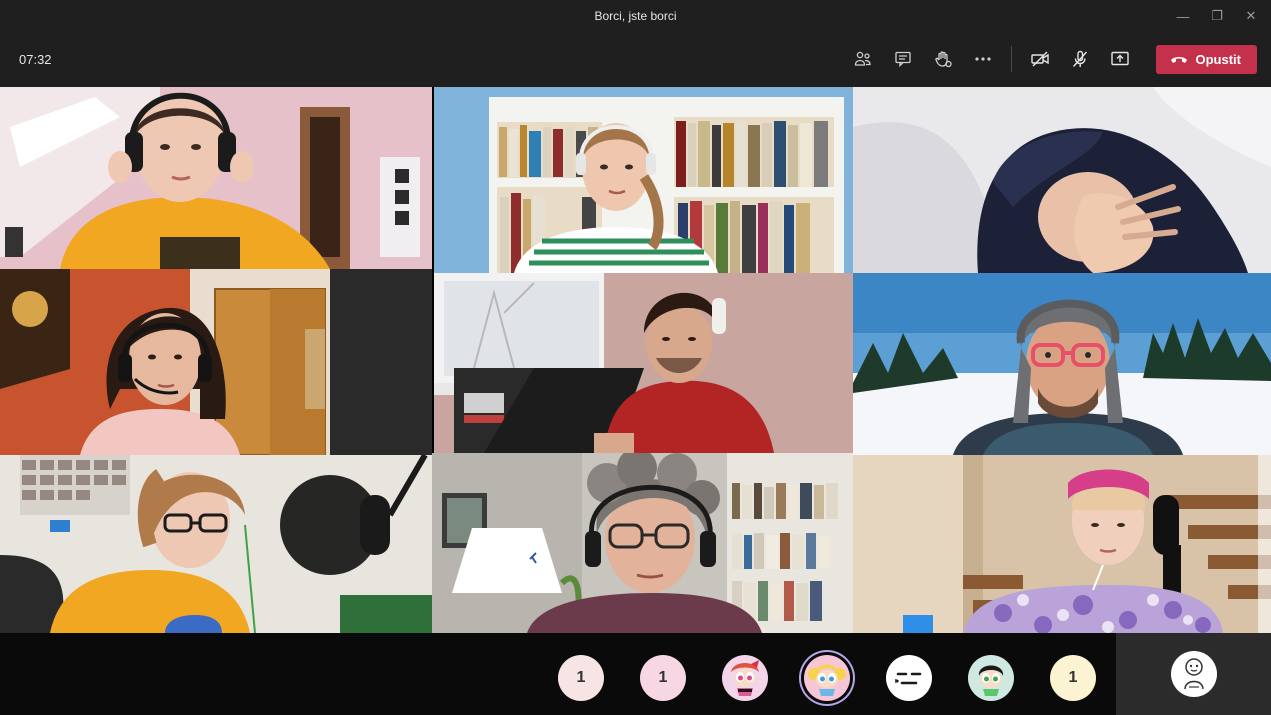  I want to click on chat-button, so click(903, 59).